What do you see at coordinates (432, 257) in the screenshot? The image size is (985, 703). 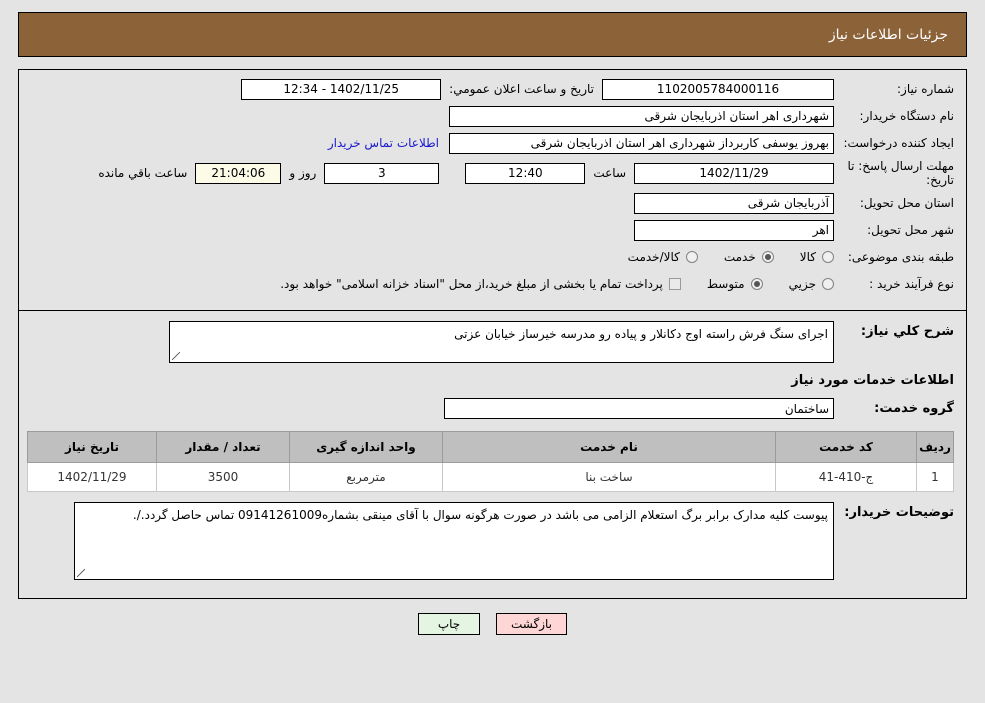 I see `category-radio-group: کالا خدمت کالا/خدمت` at bounding box center [432, 257].